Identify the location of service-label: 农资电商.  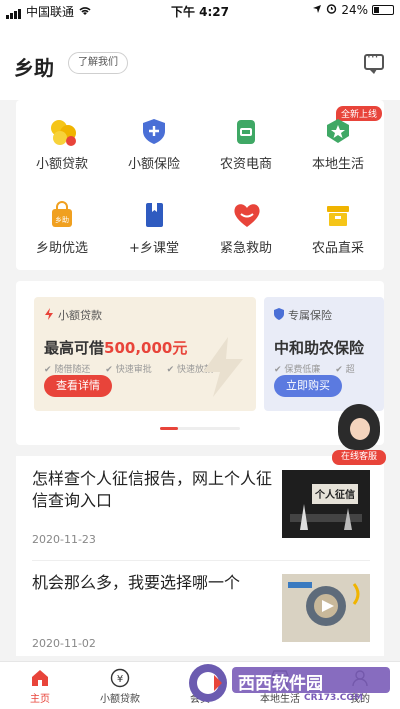
(245, 164).